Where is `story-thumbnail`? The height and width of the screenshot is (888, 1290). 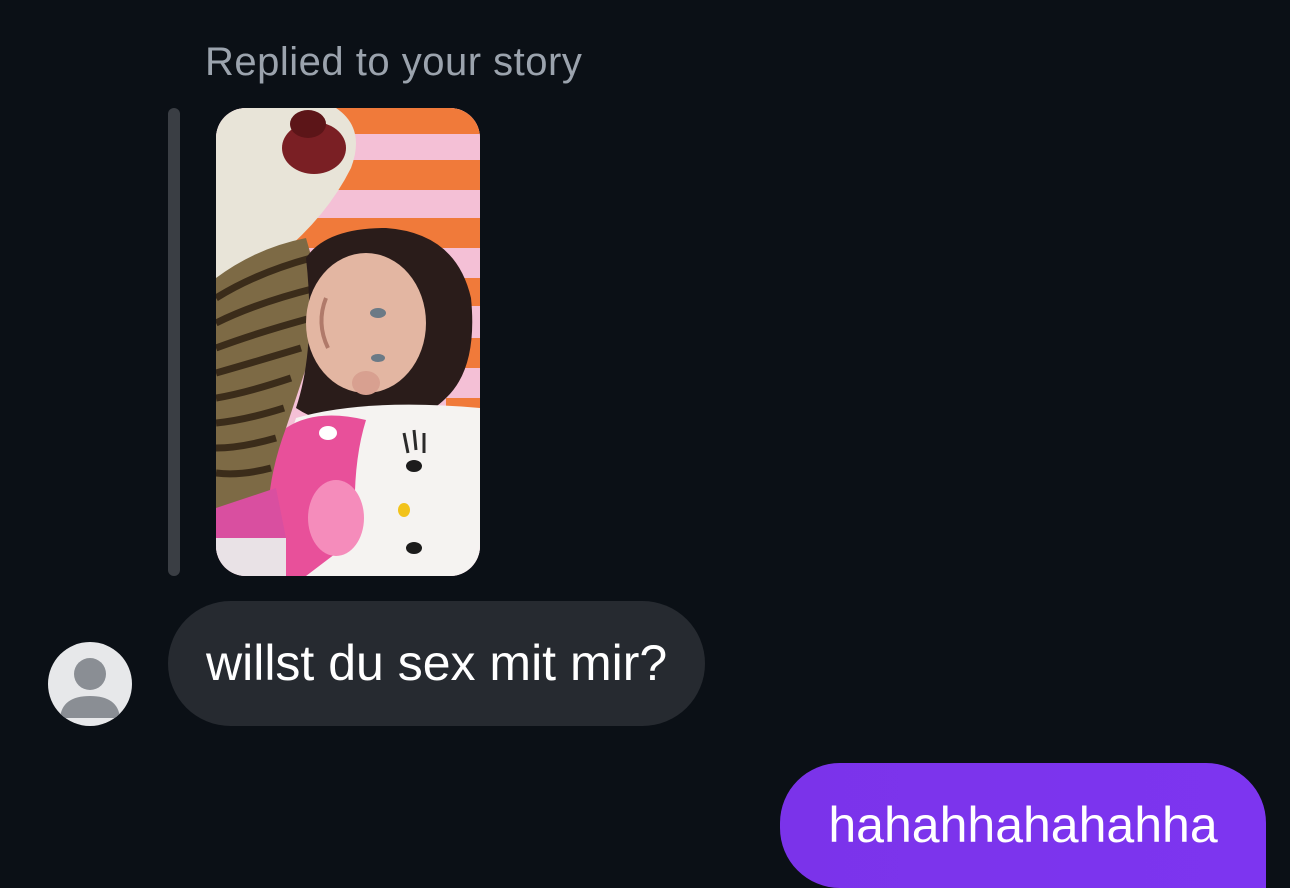
story-thumbnail is located at coordinates (348, 342).